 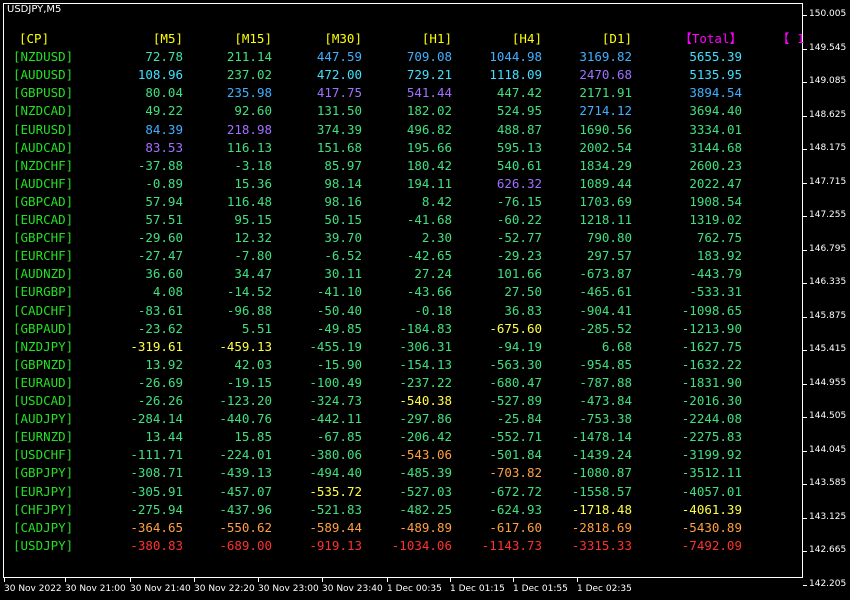 I want to click on time-label: 1 Dec 01:15, so click(x=477, y=589).